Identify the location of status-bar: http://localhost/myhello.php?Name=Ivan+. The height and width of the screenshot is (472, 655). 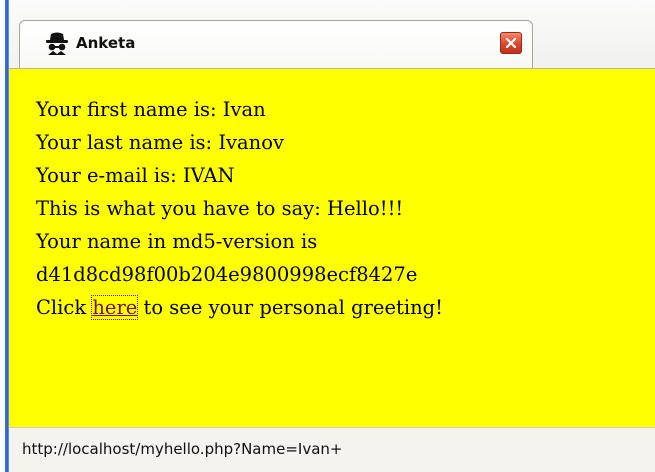
(332, 449).